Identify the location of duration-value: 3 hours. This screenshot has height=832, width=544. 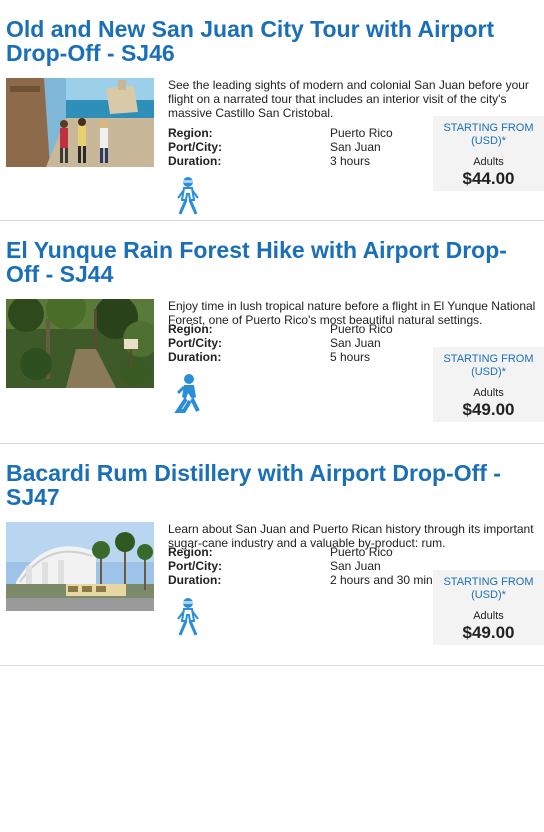
(350, 161).